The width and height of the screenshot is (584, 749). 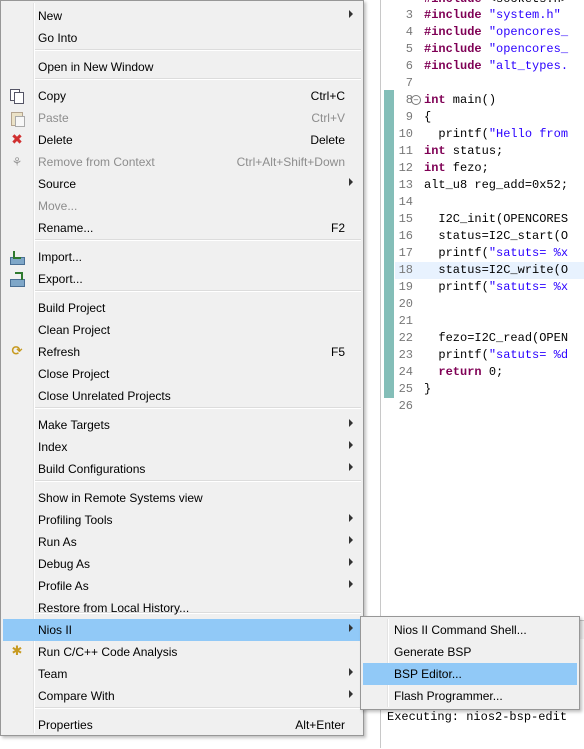 What do you see at coordinates (481, 185) in the screenshot?
I see `code-line: 13 alt_u8 reg_add=0x52;` at bounding box center [481, 185].